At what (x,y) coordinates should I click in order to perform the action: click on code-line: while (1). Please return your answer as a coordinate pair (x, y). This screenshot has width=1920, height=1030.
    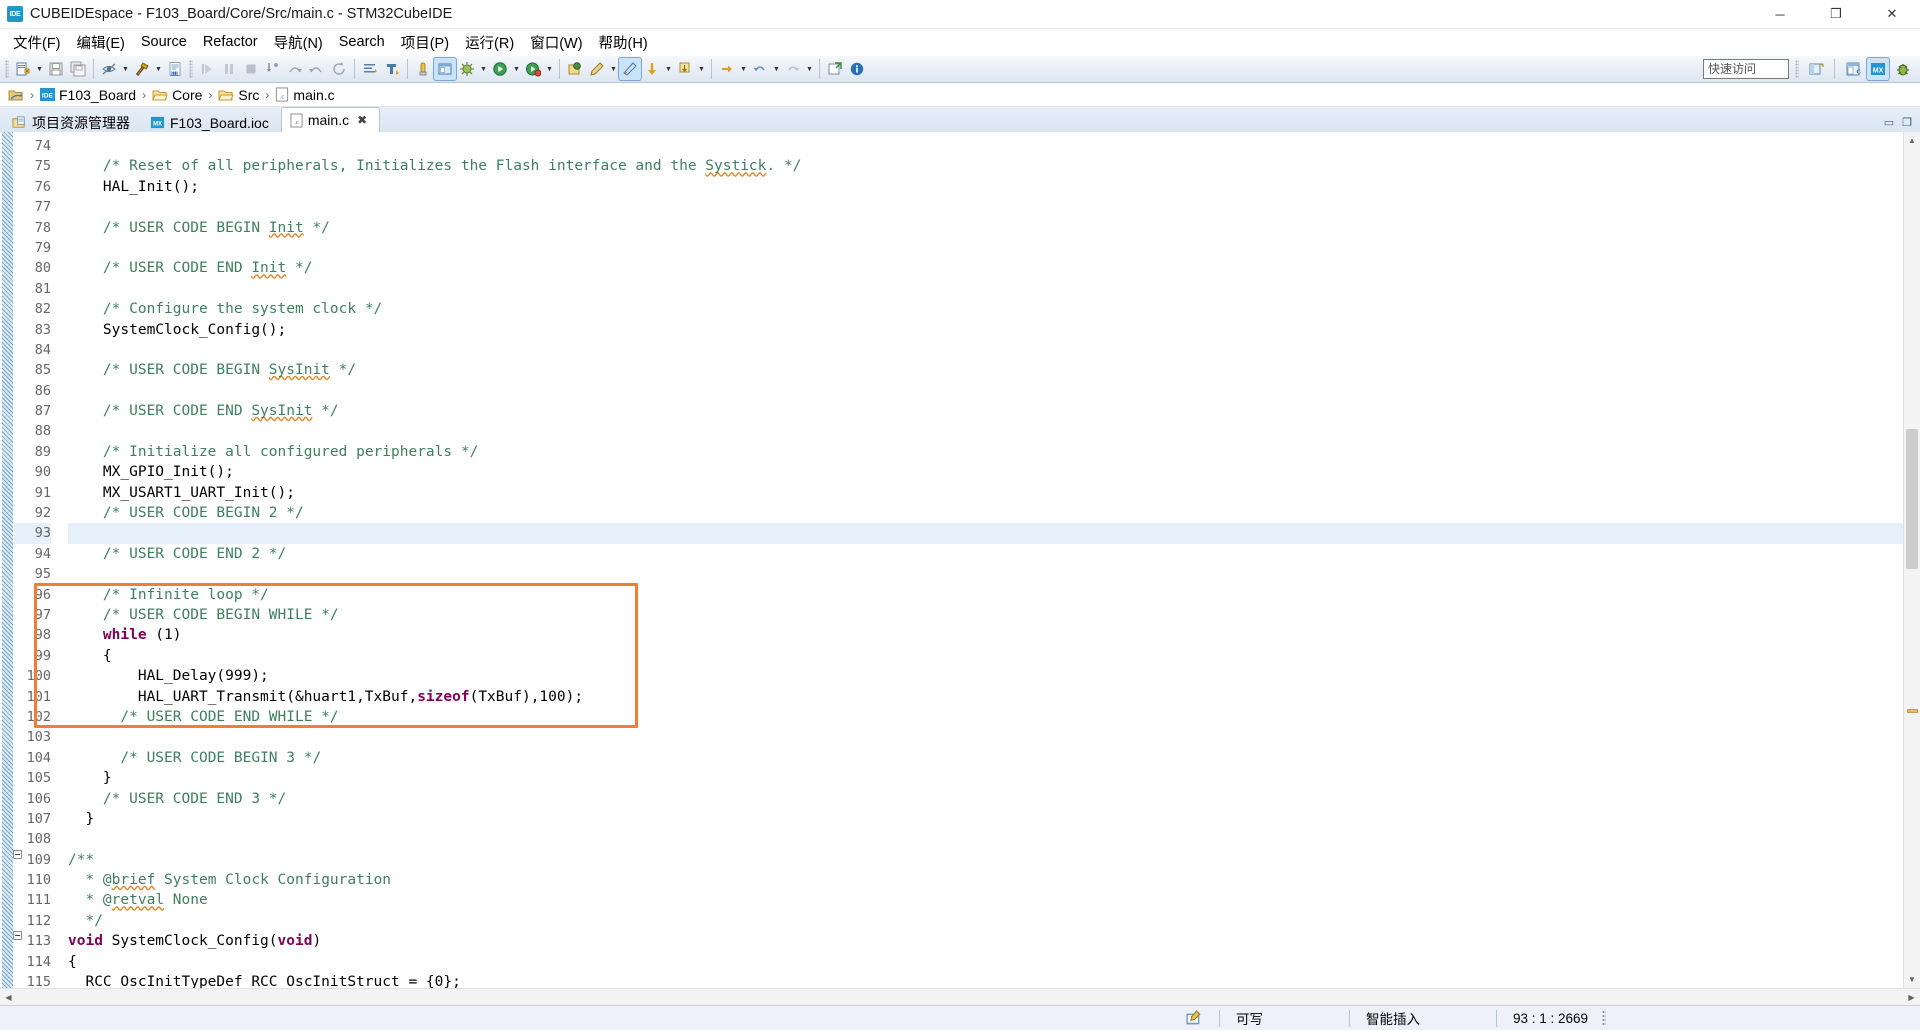
    Looking at the image, I should click on (985, 635).